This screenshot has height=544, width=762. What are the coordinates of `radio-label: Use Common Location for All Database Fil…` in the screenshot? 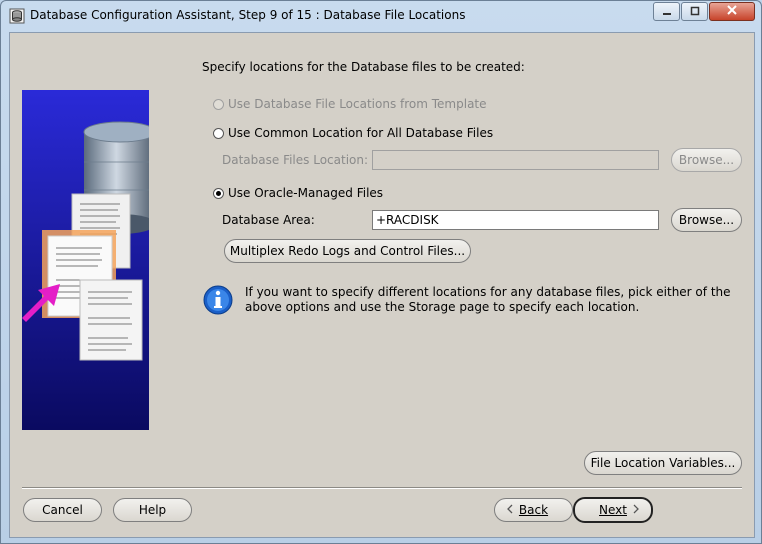 It's located at (361, 133).